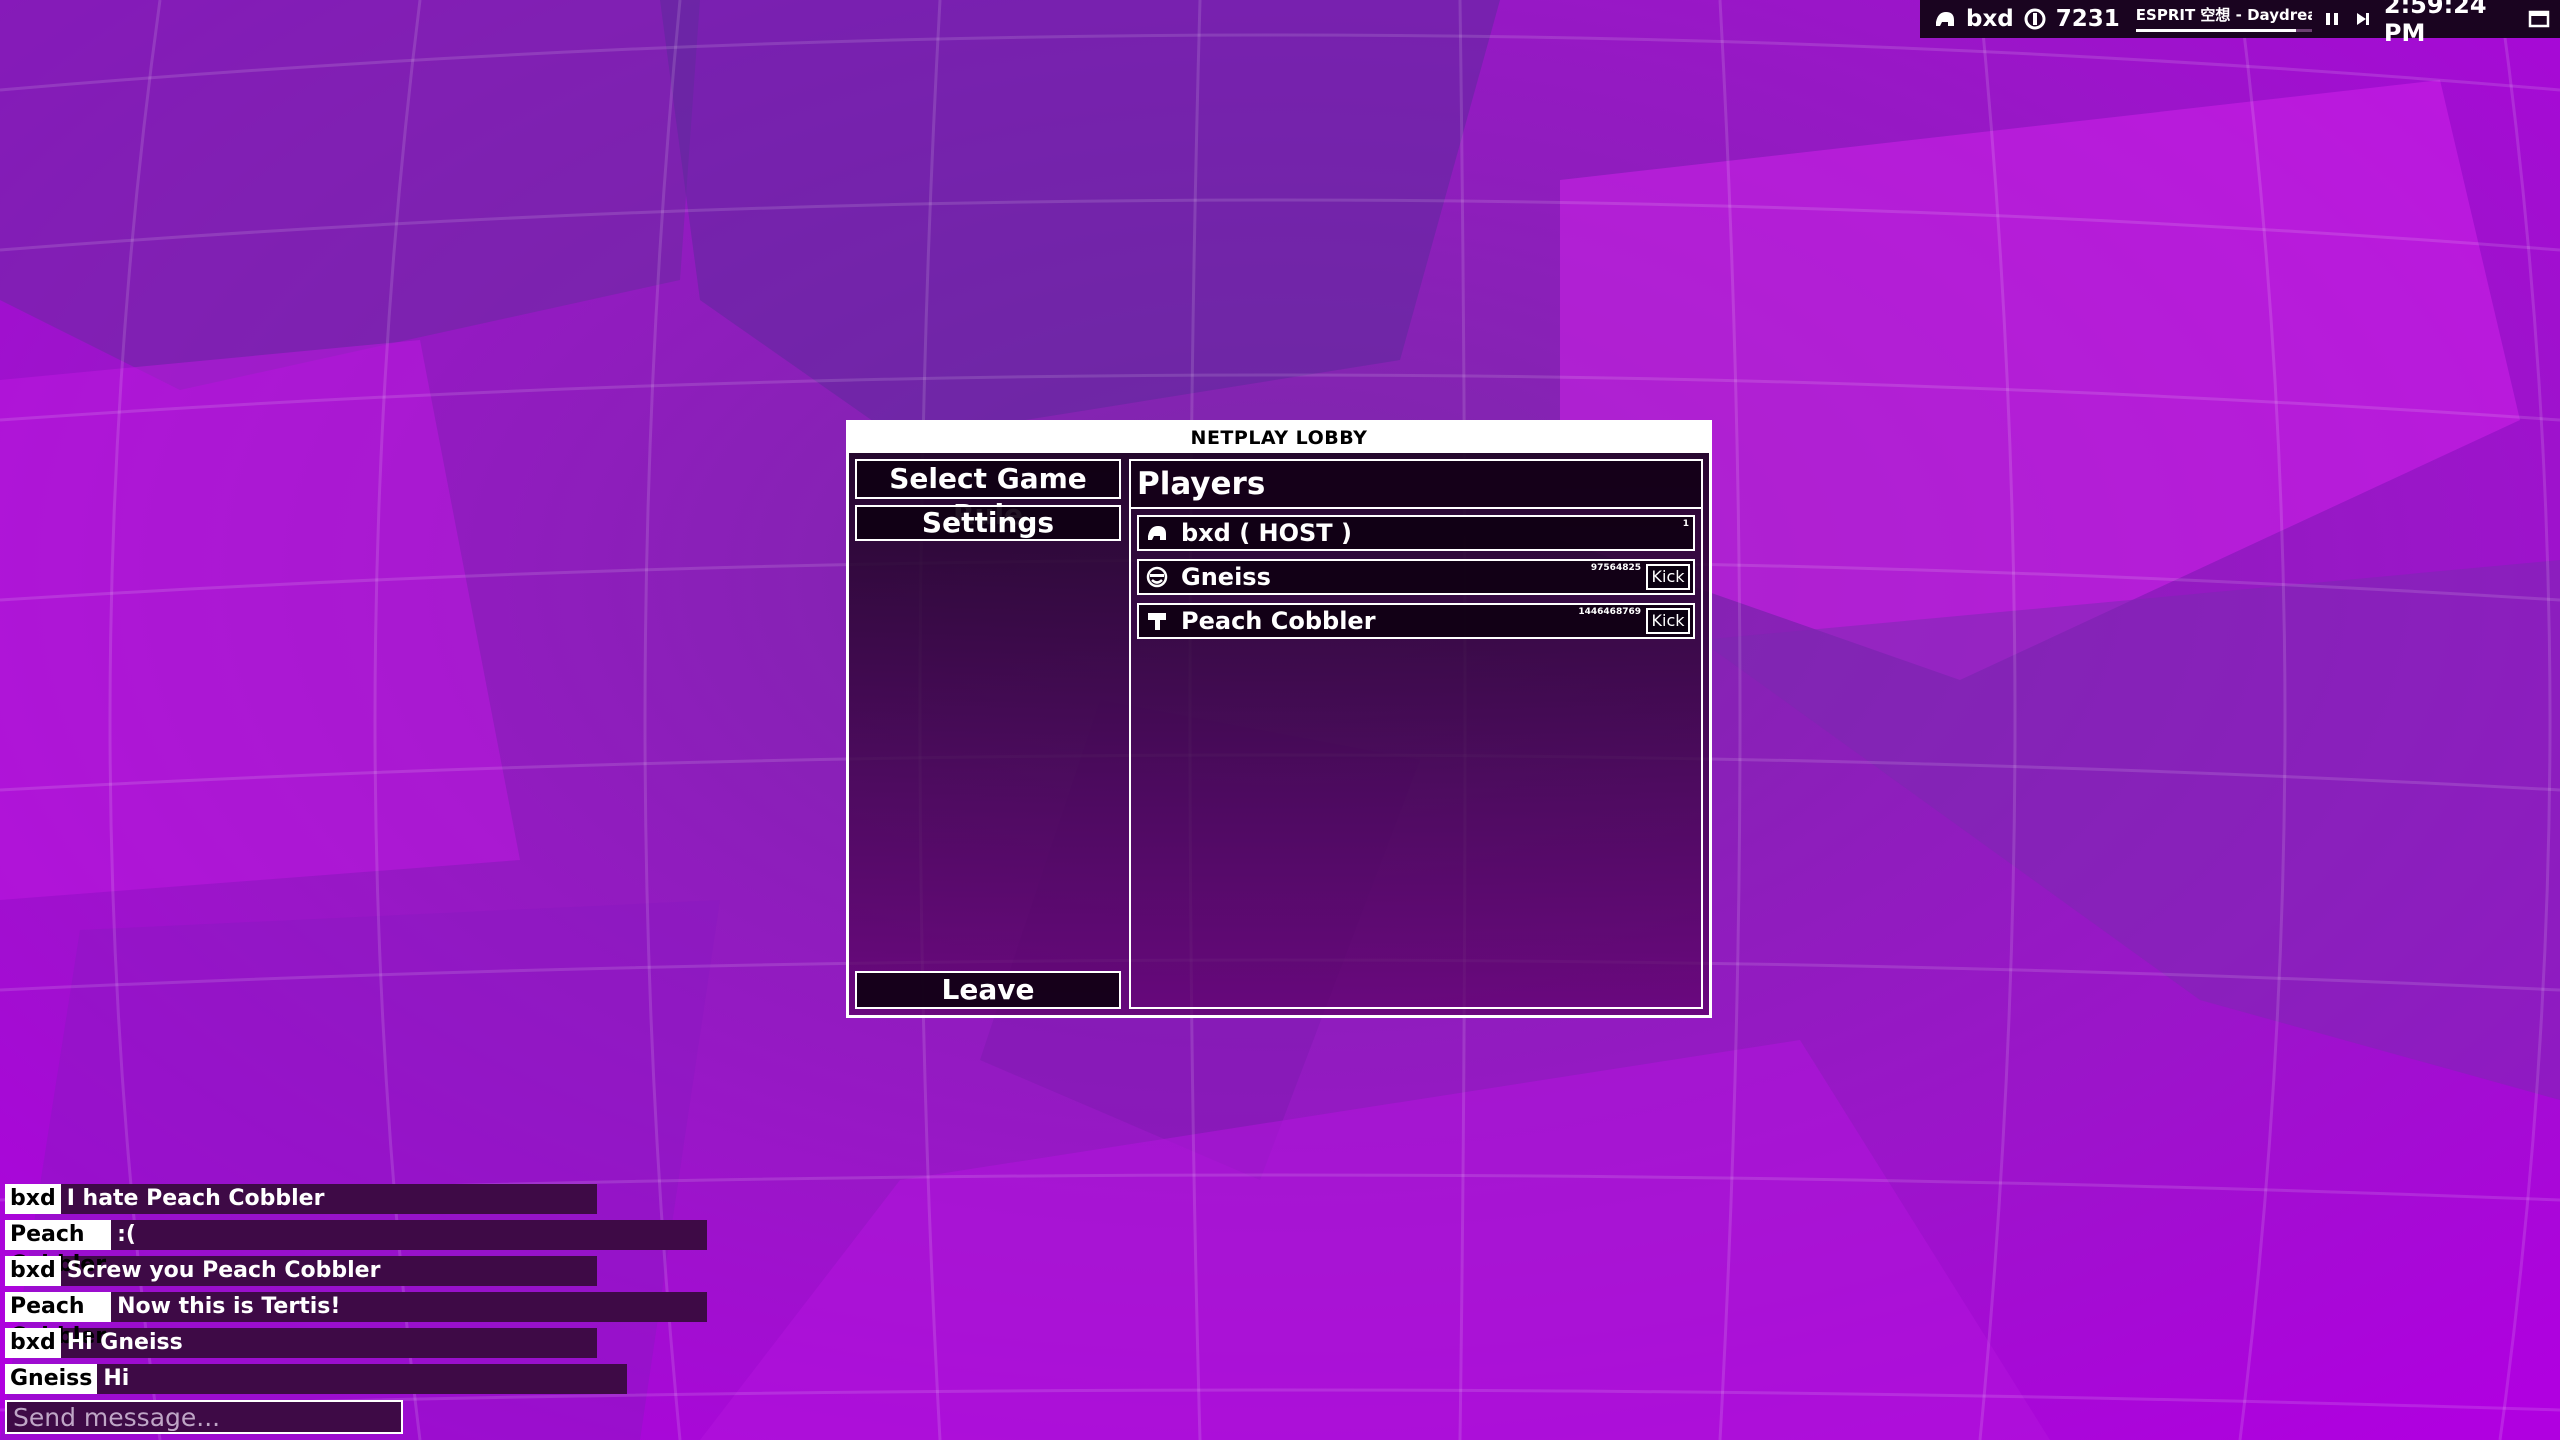 The height and width of the screenshot is (1440, 2560). What do you see at coordinates (356, 1320) in the screenshot?
I see `chat-message: Peach Cobbler Now this is Tertis!` at bounding box center [356, 1320].